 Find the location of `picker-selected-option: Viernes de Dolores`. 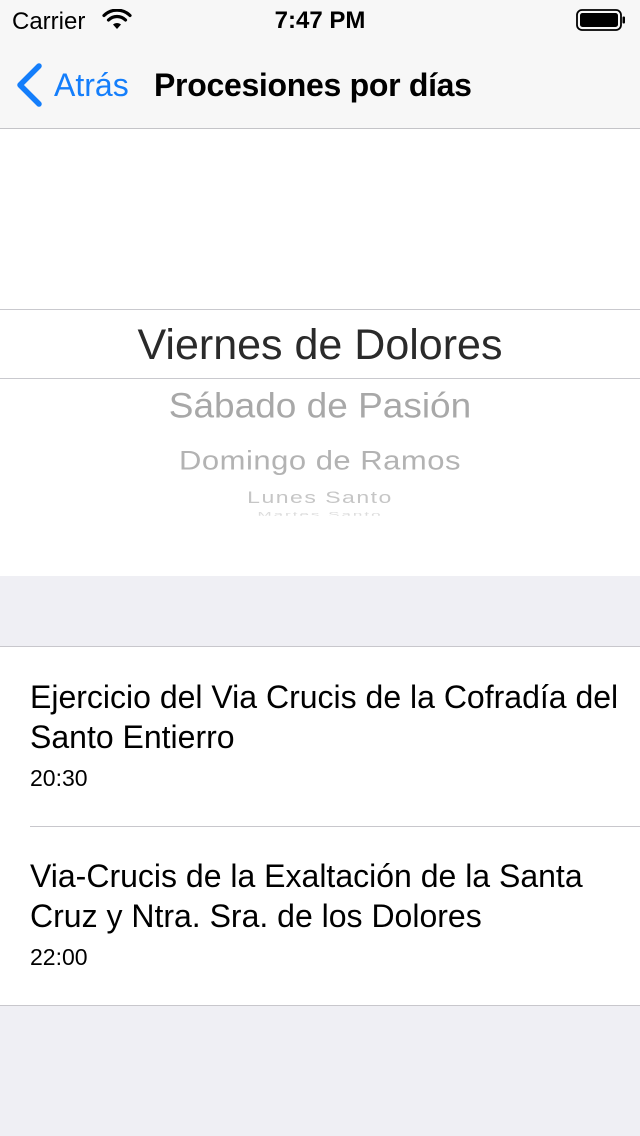

picker-selected-option: Viernes de Dolores is located at coordinates (320, 345).